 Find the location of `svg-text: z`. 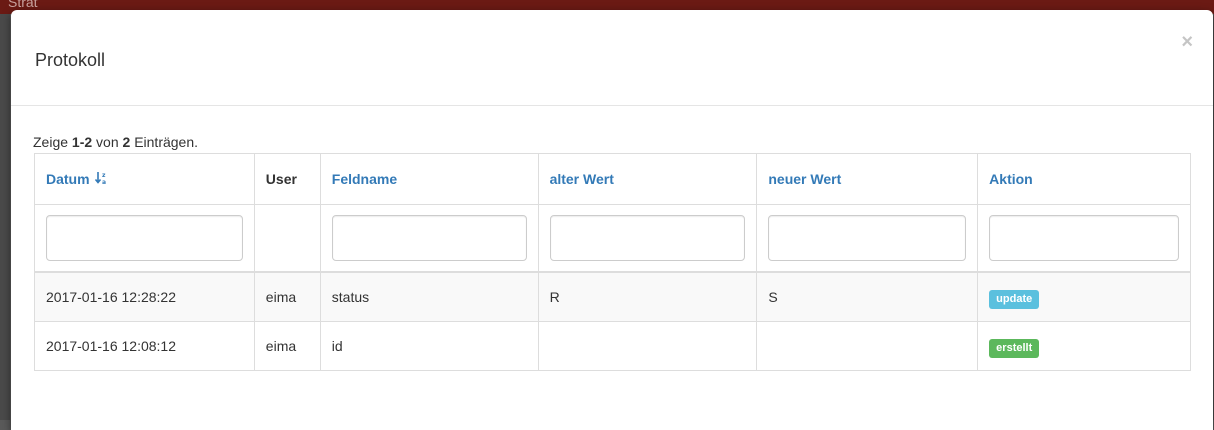

svg-text: z is located at coordinates (104, 175).